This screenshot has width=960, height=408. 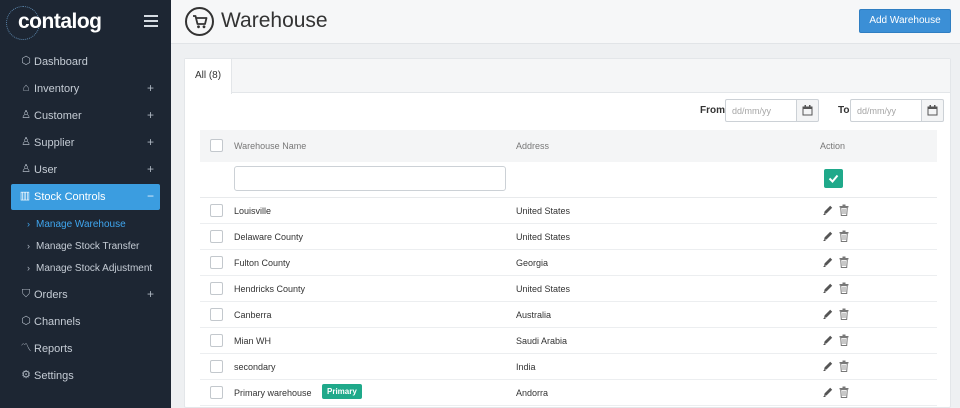 What do you see at coordinates (712, 110) in the screenshot?
I see `from-label: From` at bounding box center [712, 110].